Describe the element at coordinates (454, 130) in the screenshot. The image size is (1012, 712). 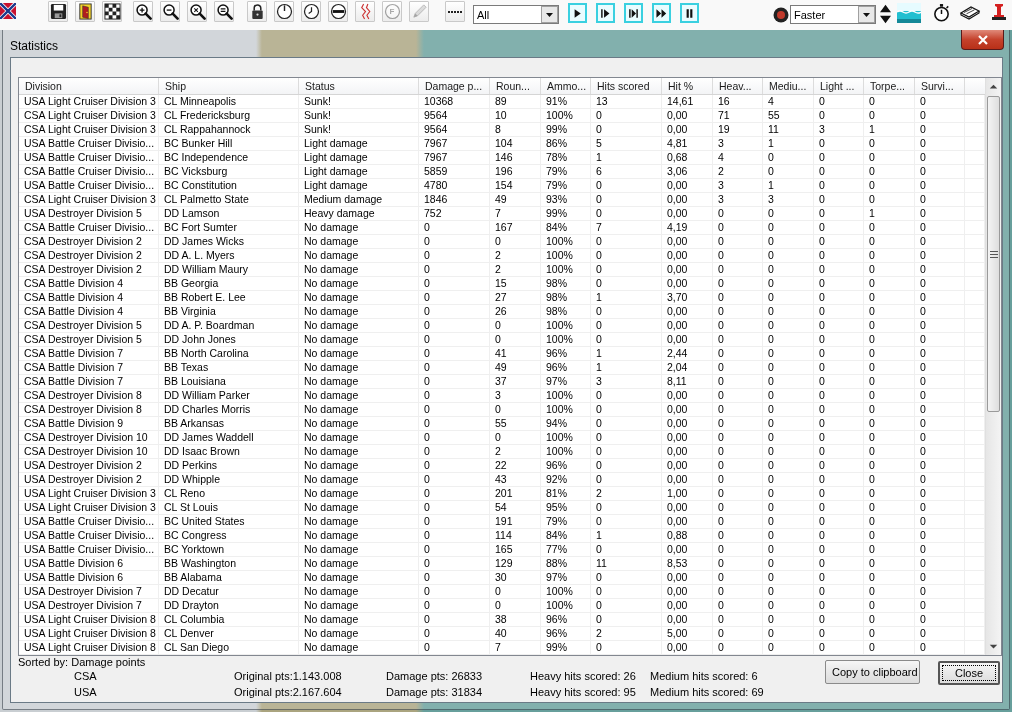
I see `table-cell: 9564` at that location.